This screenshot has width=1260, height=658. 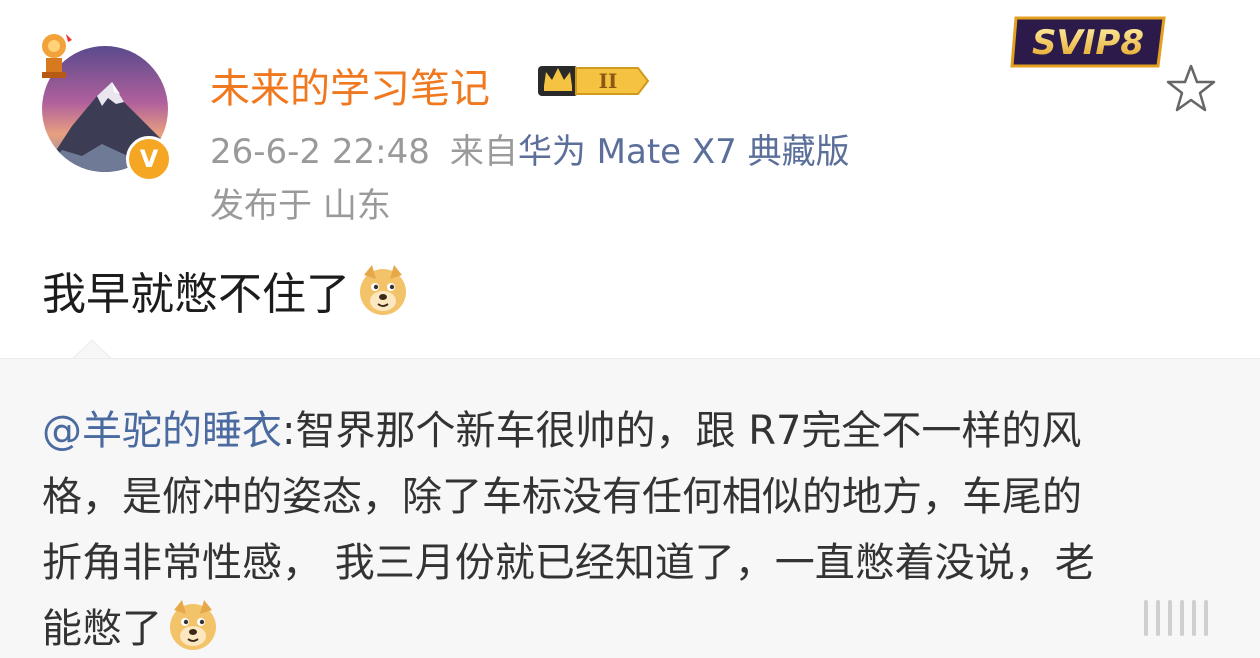 What do you see at coordinates (149, 159) in the screenshot?
I see `verified-badge: V` at bounding box center [149, 159].